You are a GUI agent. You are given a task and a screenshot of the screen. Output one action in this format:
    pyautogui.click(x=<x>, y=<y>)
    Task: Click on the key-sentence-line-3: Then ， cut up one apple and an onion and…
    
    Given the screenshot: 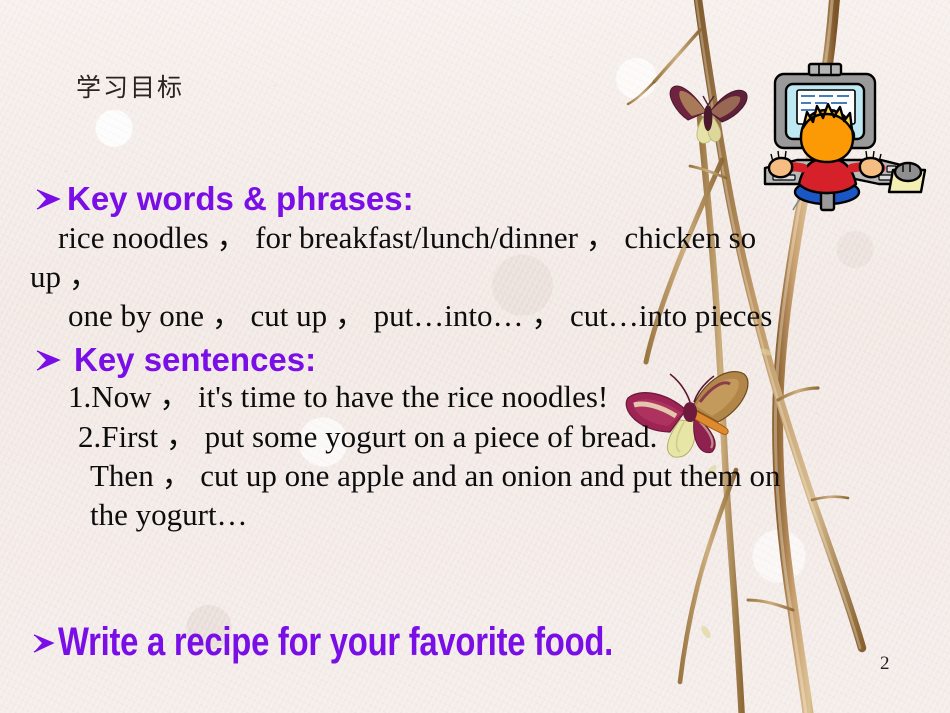 What is the action you would take?
    pyautogui.click(x=435, y=475)
    